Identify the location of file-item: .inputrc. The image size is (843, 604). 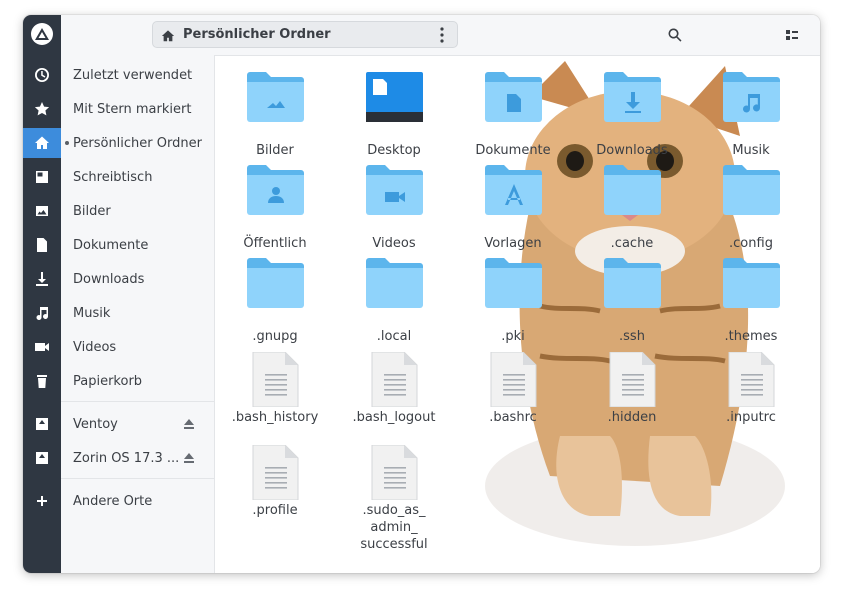
(751, 394).